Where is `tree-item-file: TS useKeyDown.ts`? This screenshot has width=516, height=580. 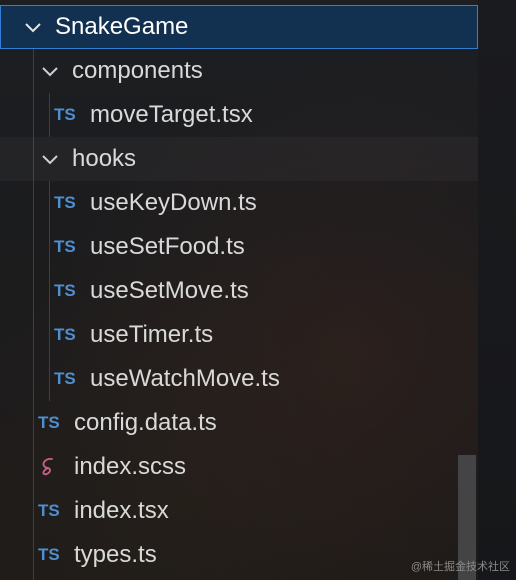 tree-item-file: TS useKeyDown.ts is located at coordinates (239, 203).